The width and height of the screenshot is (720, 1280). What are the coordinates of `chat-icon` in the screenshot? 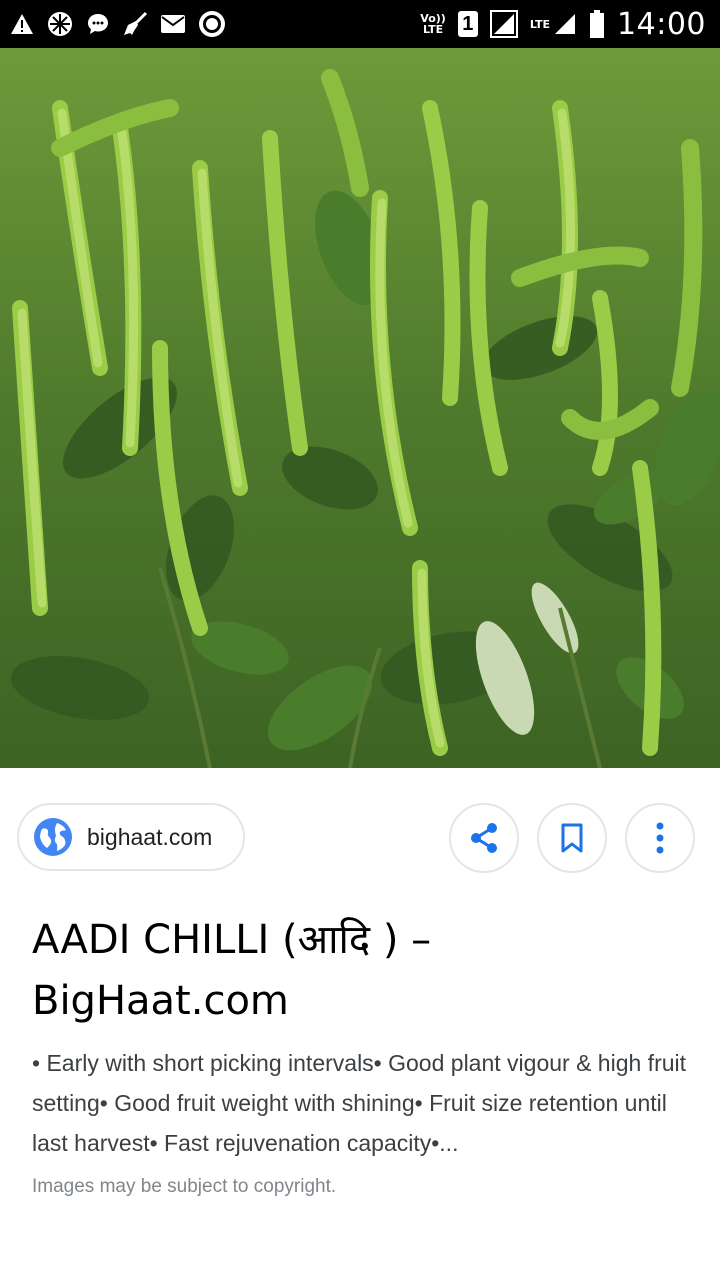 It's located at (98, 24).